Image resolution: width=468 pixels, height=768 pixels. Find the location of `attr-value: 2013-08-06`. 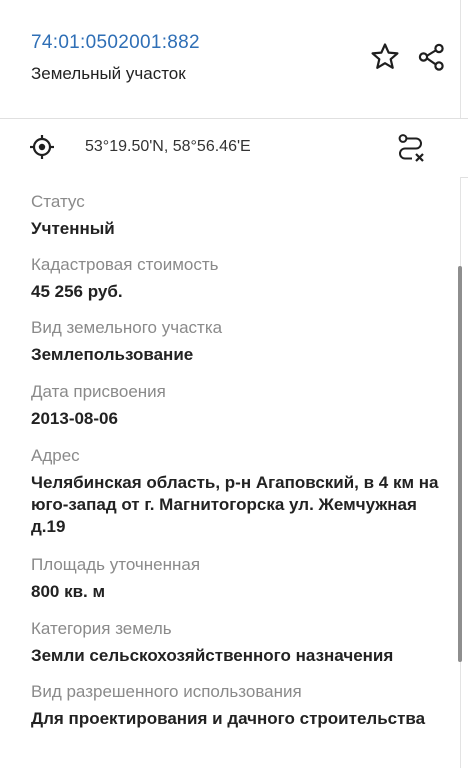

attr-value: 2013-08-06 is located at coordinates (74, 418).